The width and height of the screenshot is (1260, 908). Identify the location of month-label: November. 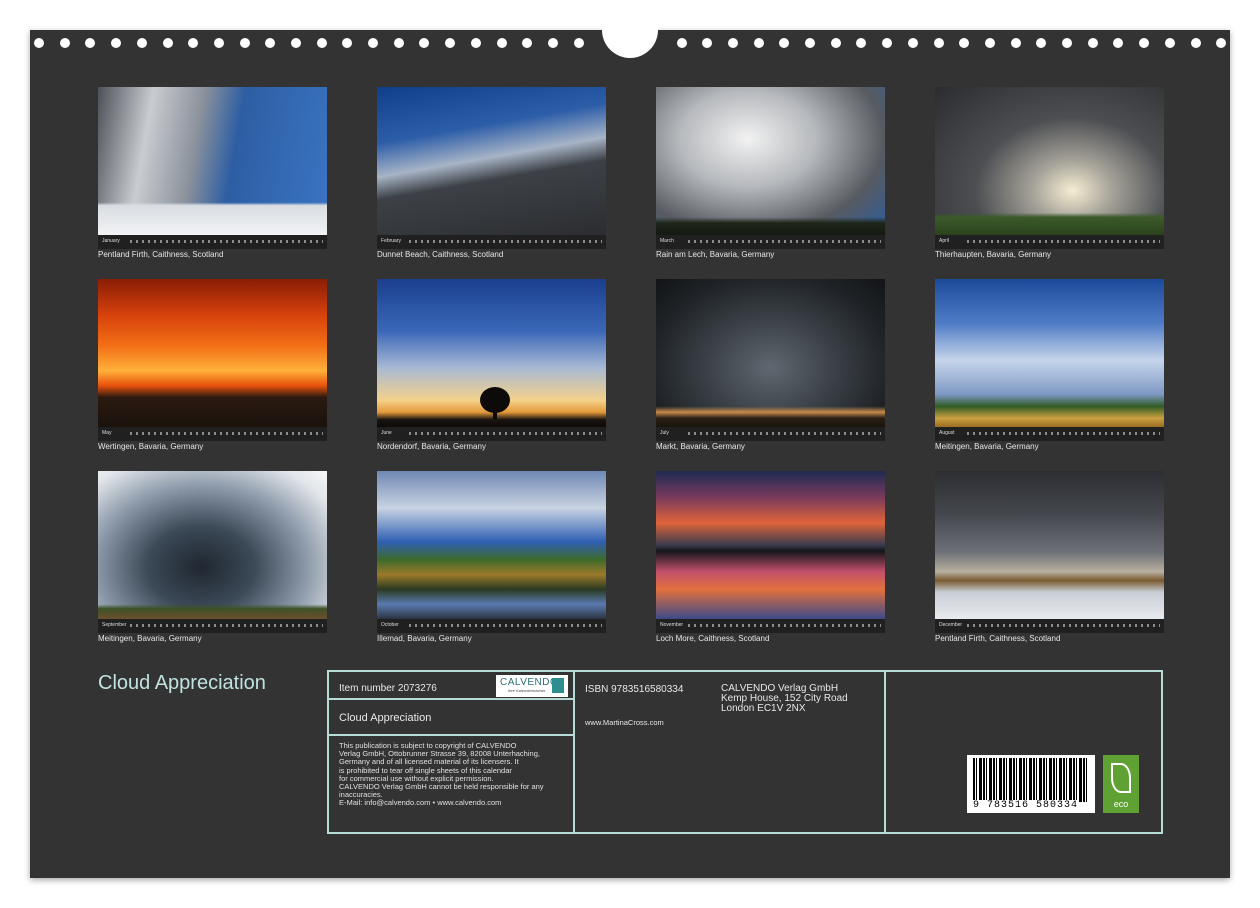
(672, 625).